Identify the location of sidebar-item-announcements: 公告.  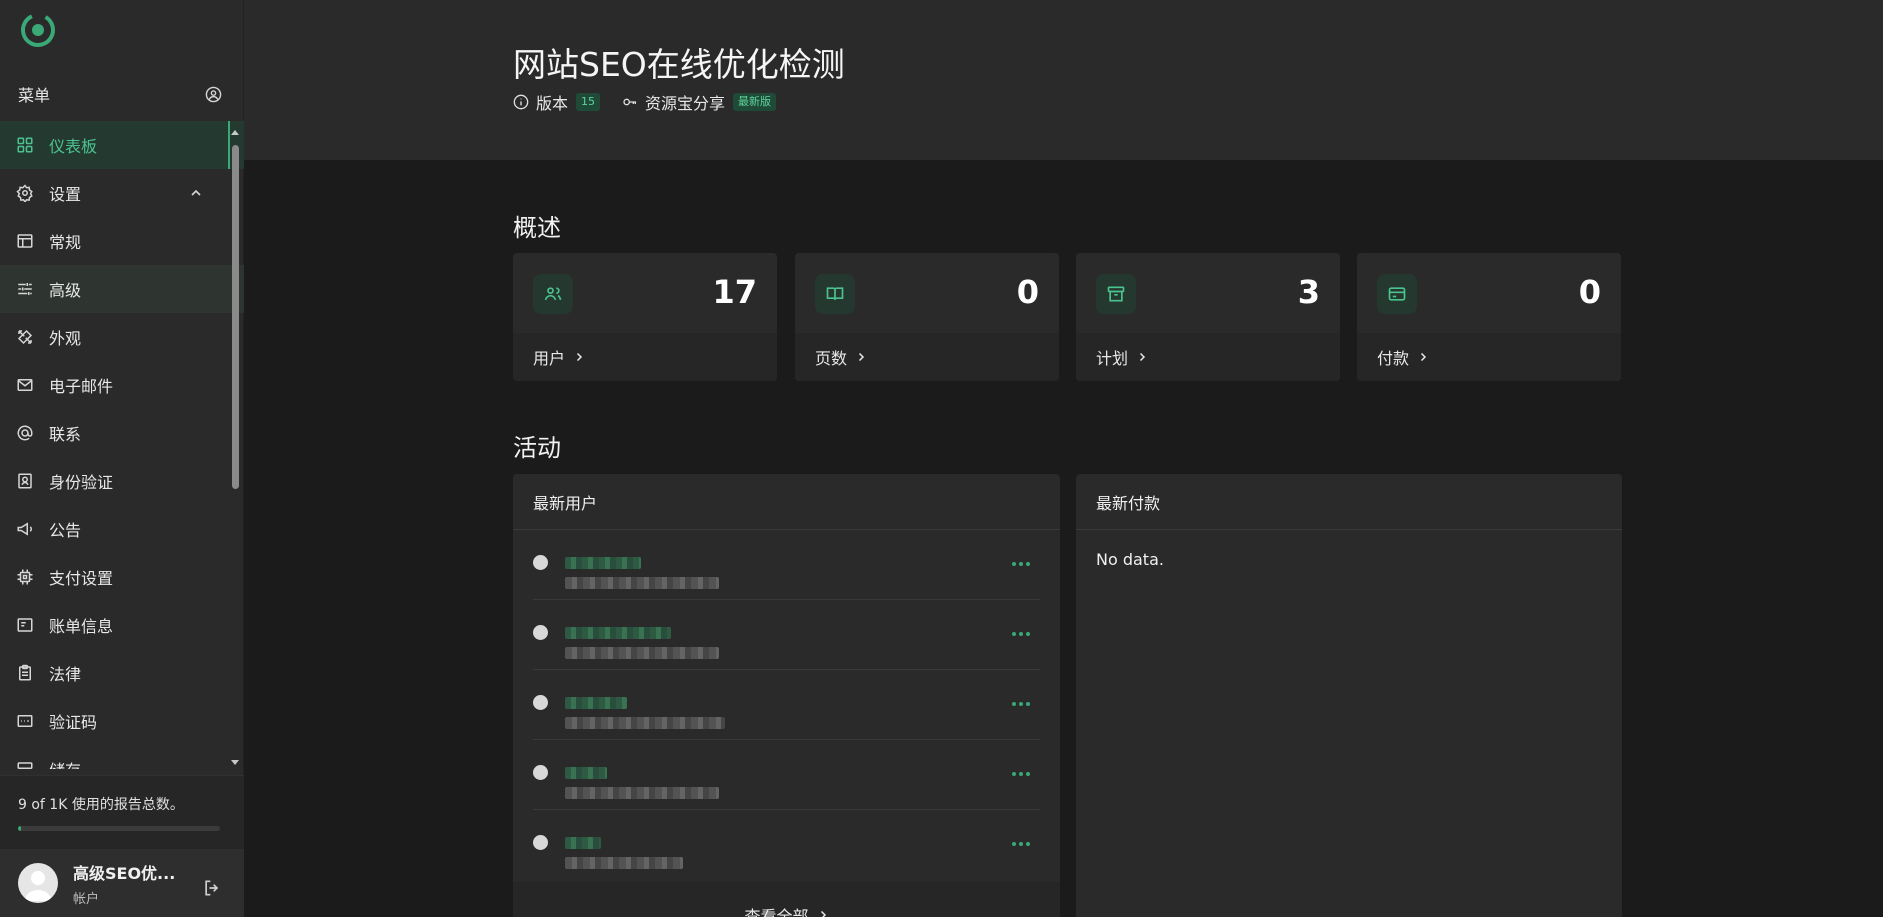
(122, 529).